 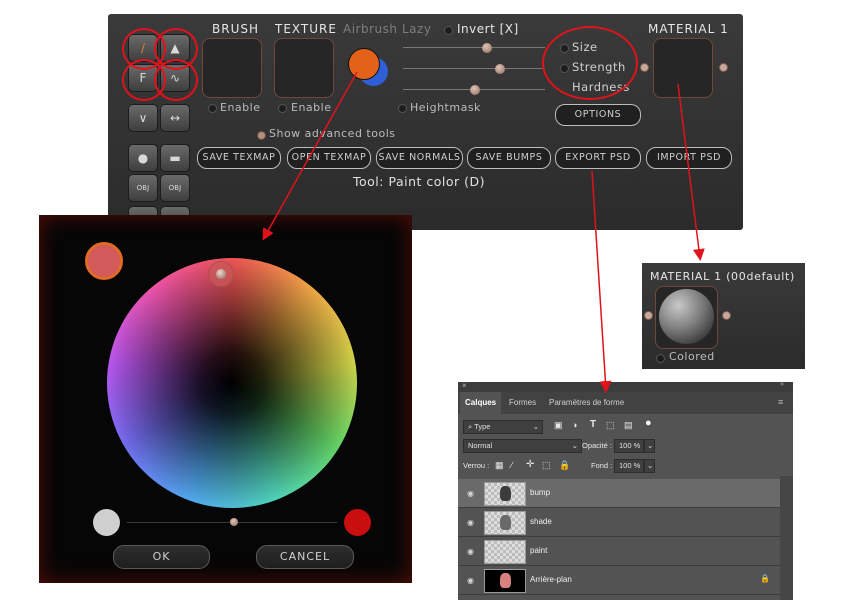 I want to click on arrow-to-color-picker, so click(x=310, y=156).